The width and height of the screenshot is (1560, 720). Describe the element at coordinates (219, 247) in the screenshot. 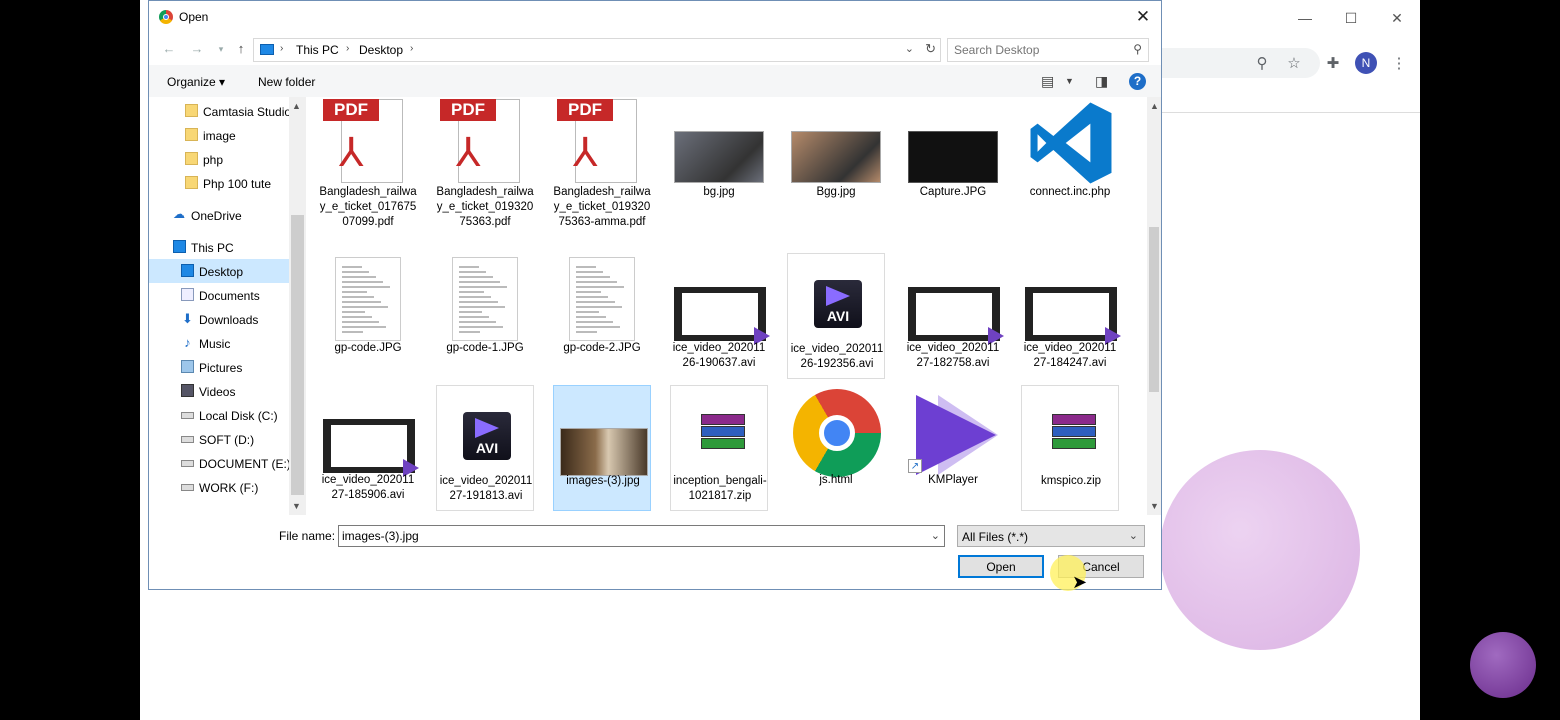

I see `sidebar-item-this-pc: This PC` at that location.